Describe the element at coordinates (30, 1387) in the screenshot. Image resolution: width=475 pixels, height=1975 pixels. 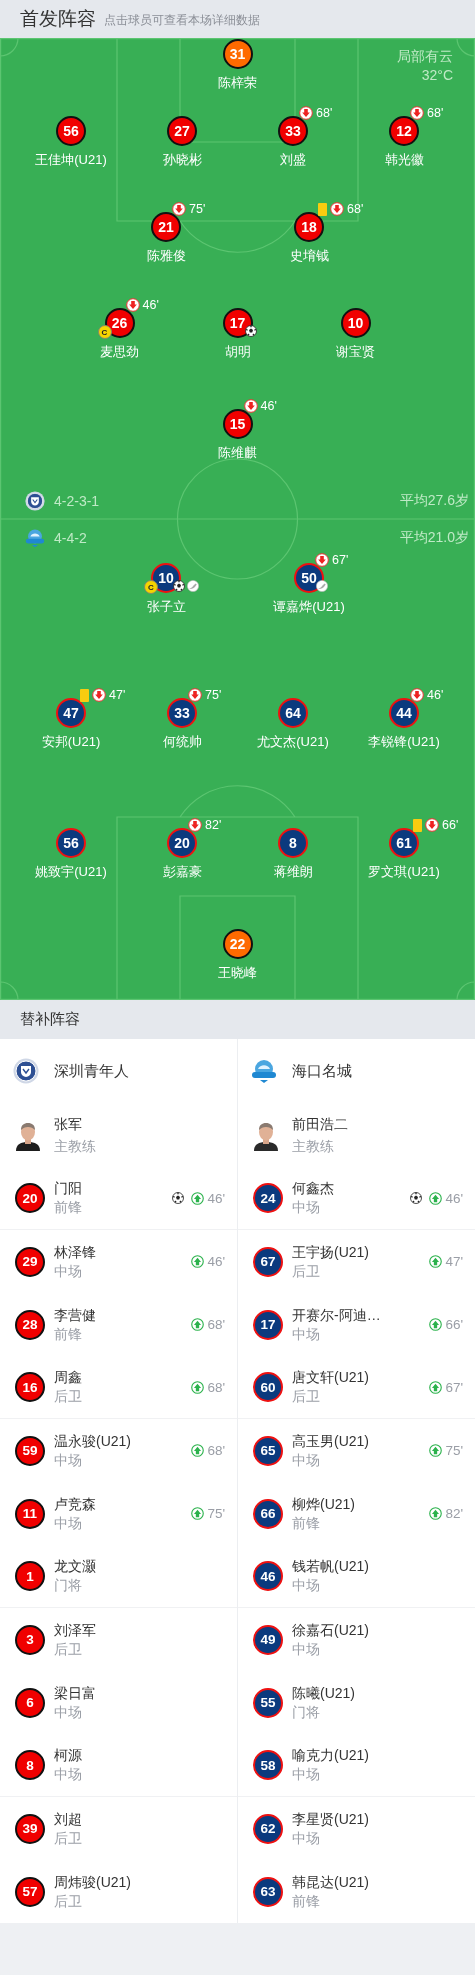
I see `shirt-number: 16` at that location.